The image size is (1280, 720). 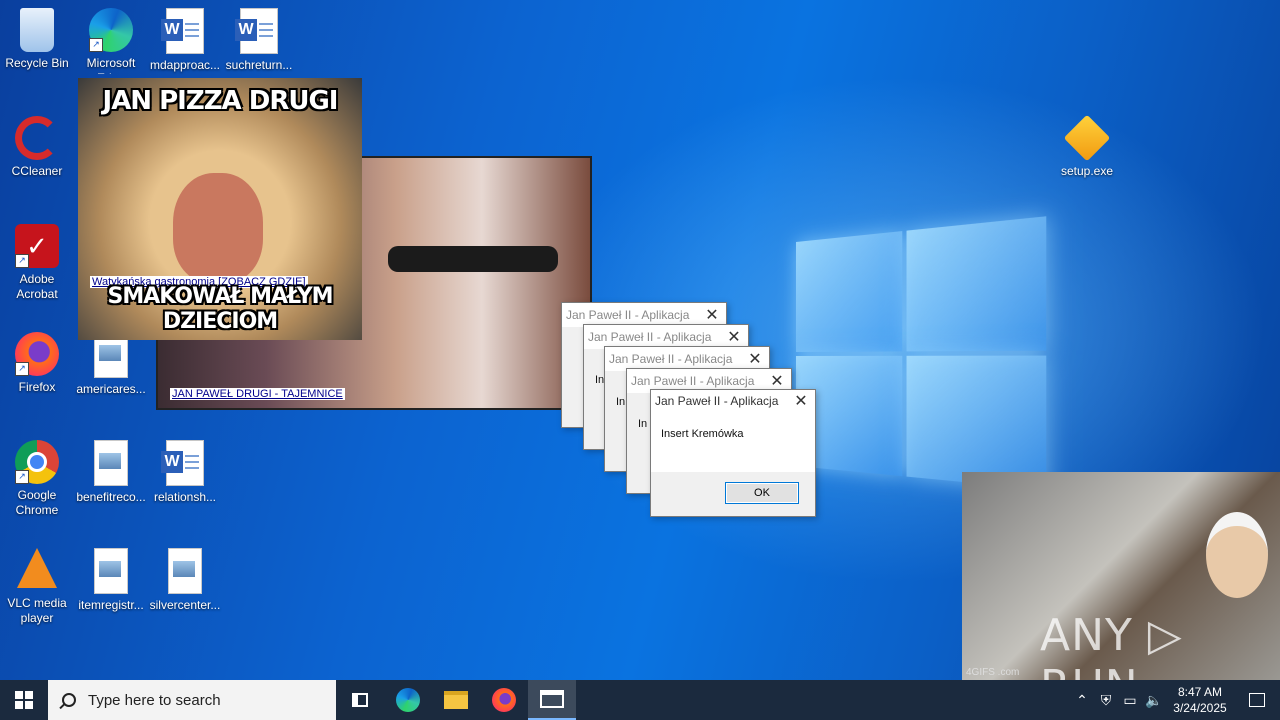 I want to click on taskbar-active-app, so click(x=552, y=700).